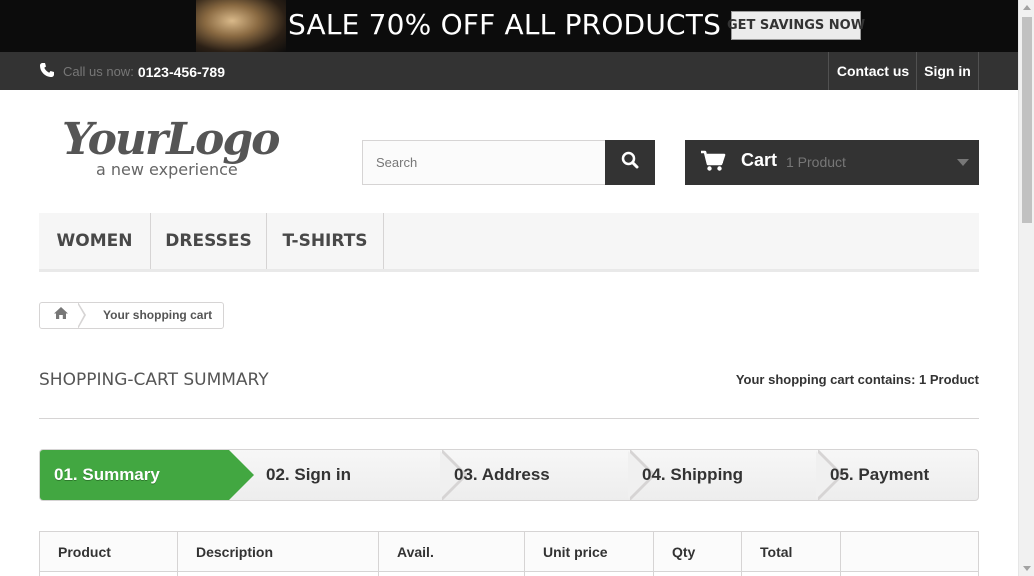  I want to click on contact-us-link: Contact us, so click(872, 71).